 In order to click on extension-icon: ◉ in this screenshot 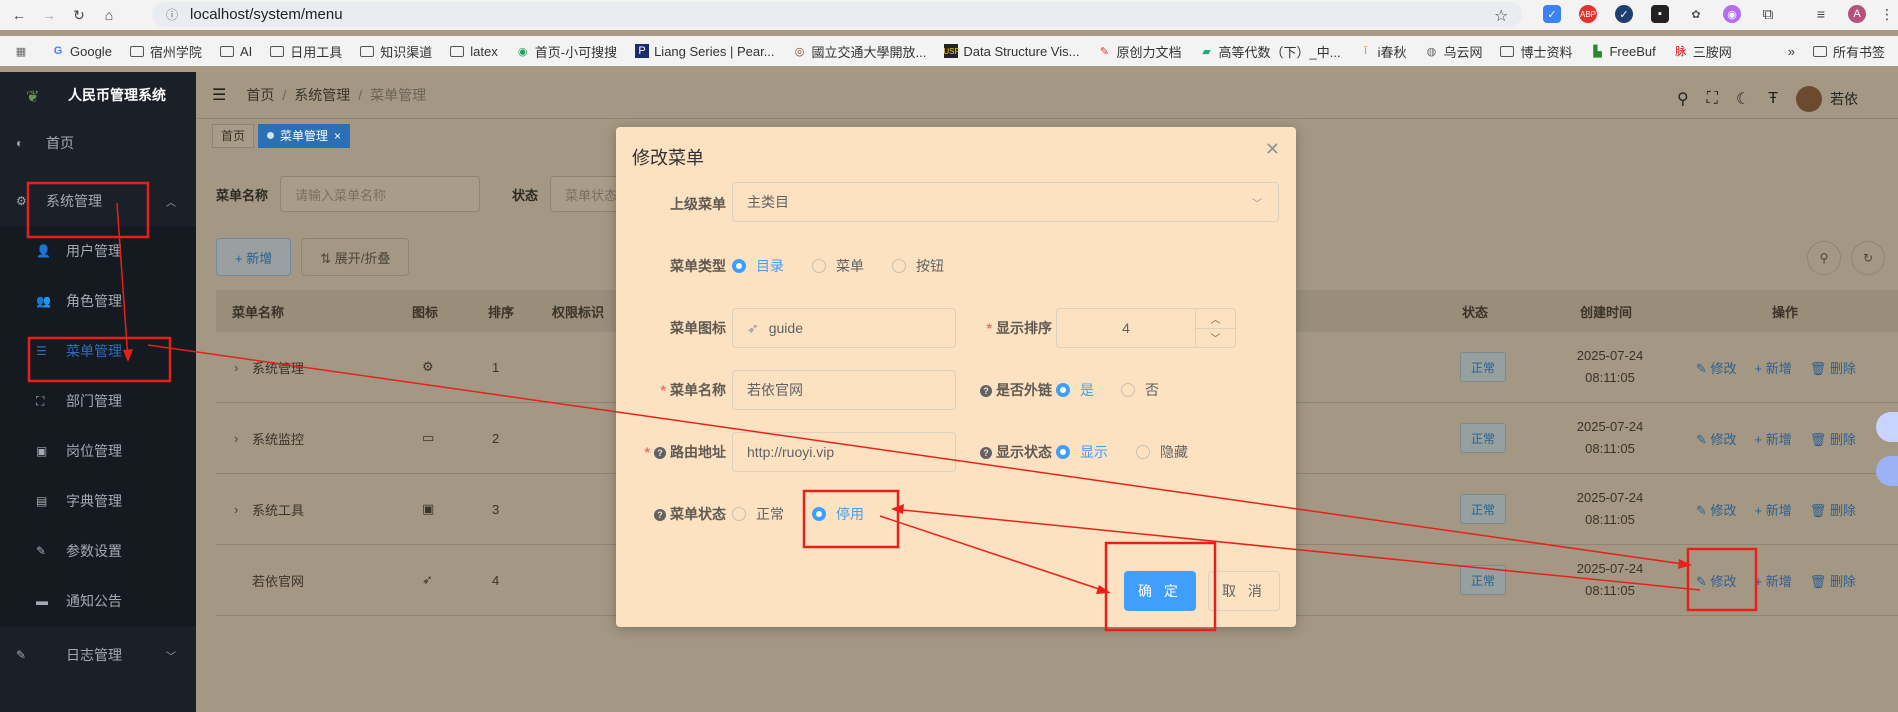, I will do `click(1732, 14)`.